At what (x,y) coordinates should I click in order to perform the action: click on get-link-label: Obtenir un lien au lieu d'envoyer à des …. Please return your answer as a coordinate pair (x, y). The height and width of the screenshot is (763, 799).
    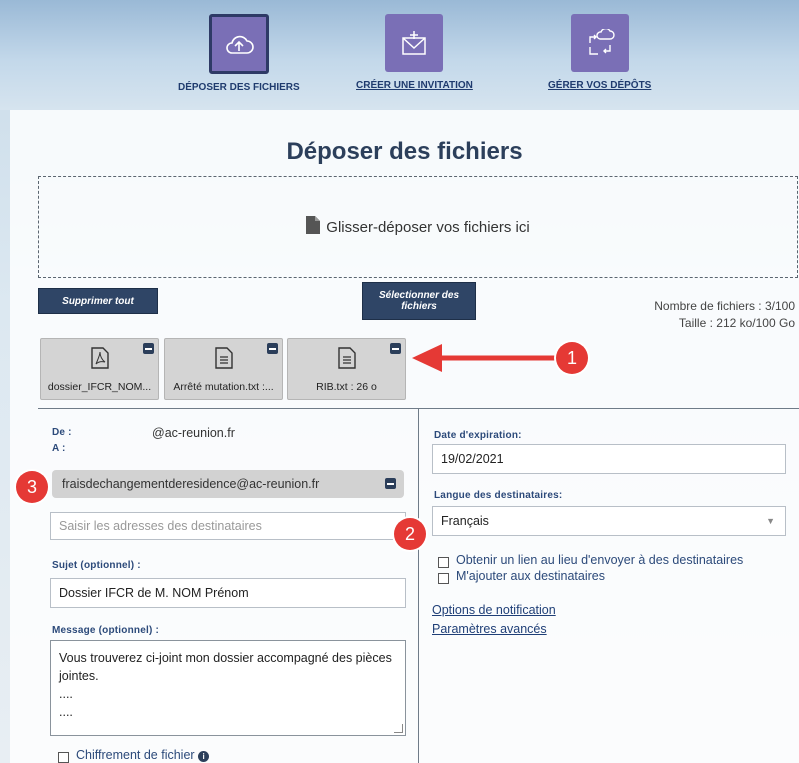
    Looking at the image, I should click on (600, 560).